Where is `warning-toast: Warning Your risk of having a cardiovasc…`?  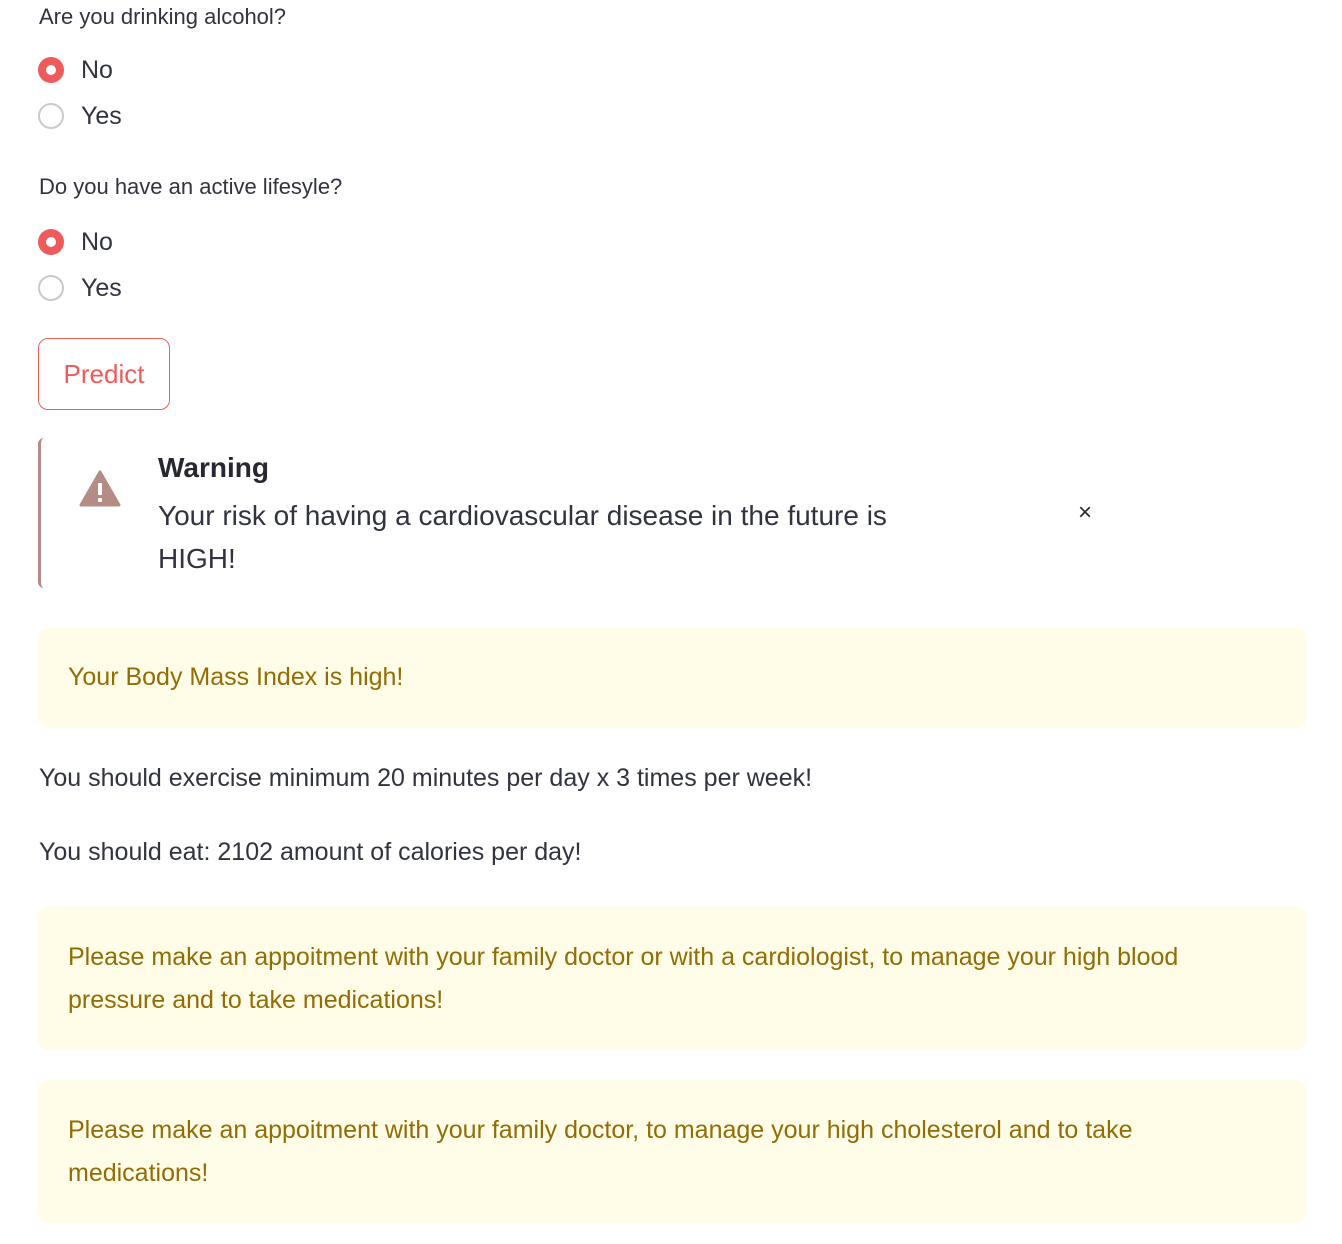 warning-toast: Warning Your risk of having a cardiovasc… is located at coordinates (578, 513).